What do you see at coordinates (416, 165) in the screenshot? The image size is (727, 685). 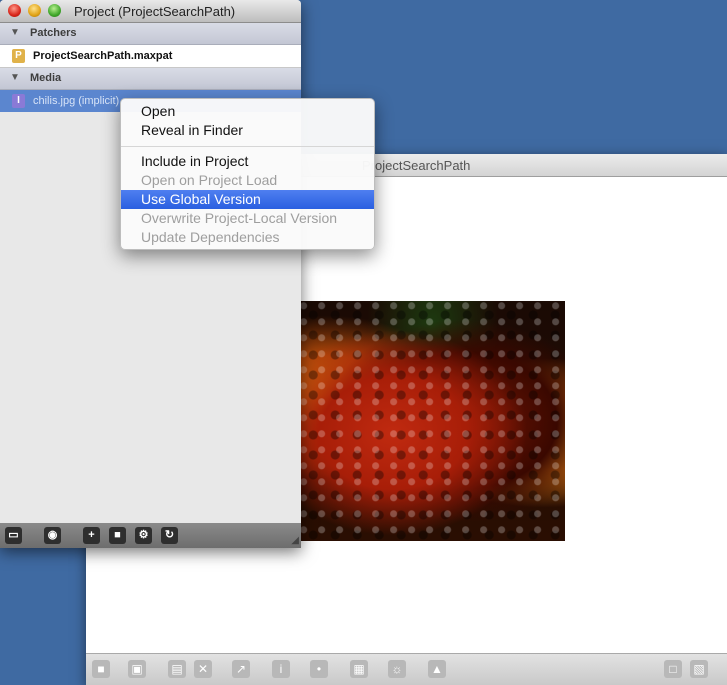 I see `patcher-title: ProjectSearchPath` at bounding box center [416, 165].